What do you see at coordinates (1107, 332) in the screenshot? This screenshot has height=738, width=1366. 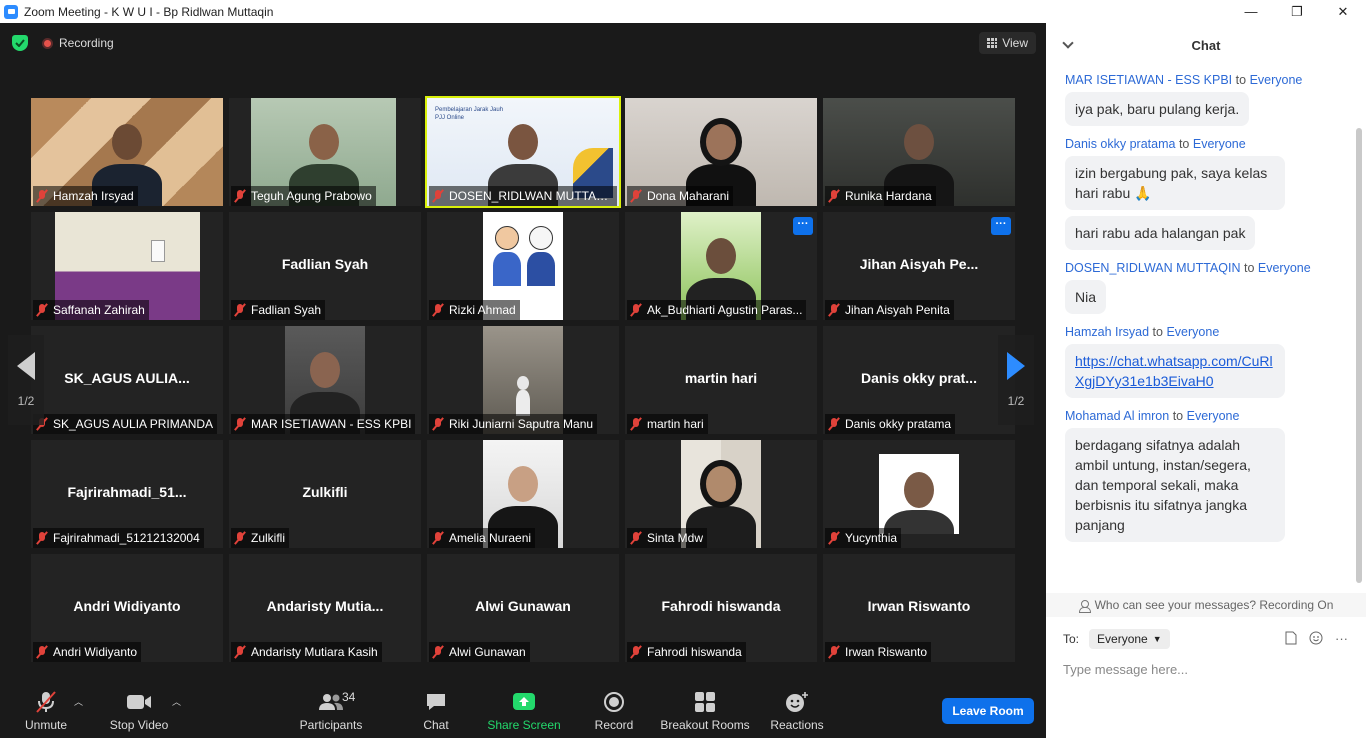 I see `chat-sender-name: Hamzah Irsyad` at bounding box center [1107, 332].